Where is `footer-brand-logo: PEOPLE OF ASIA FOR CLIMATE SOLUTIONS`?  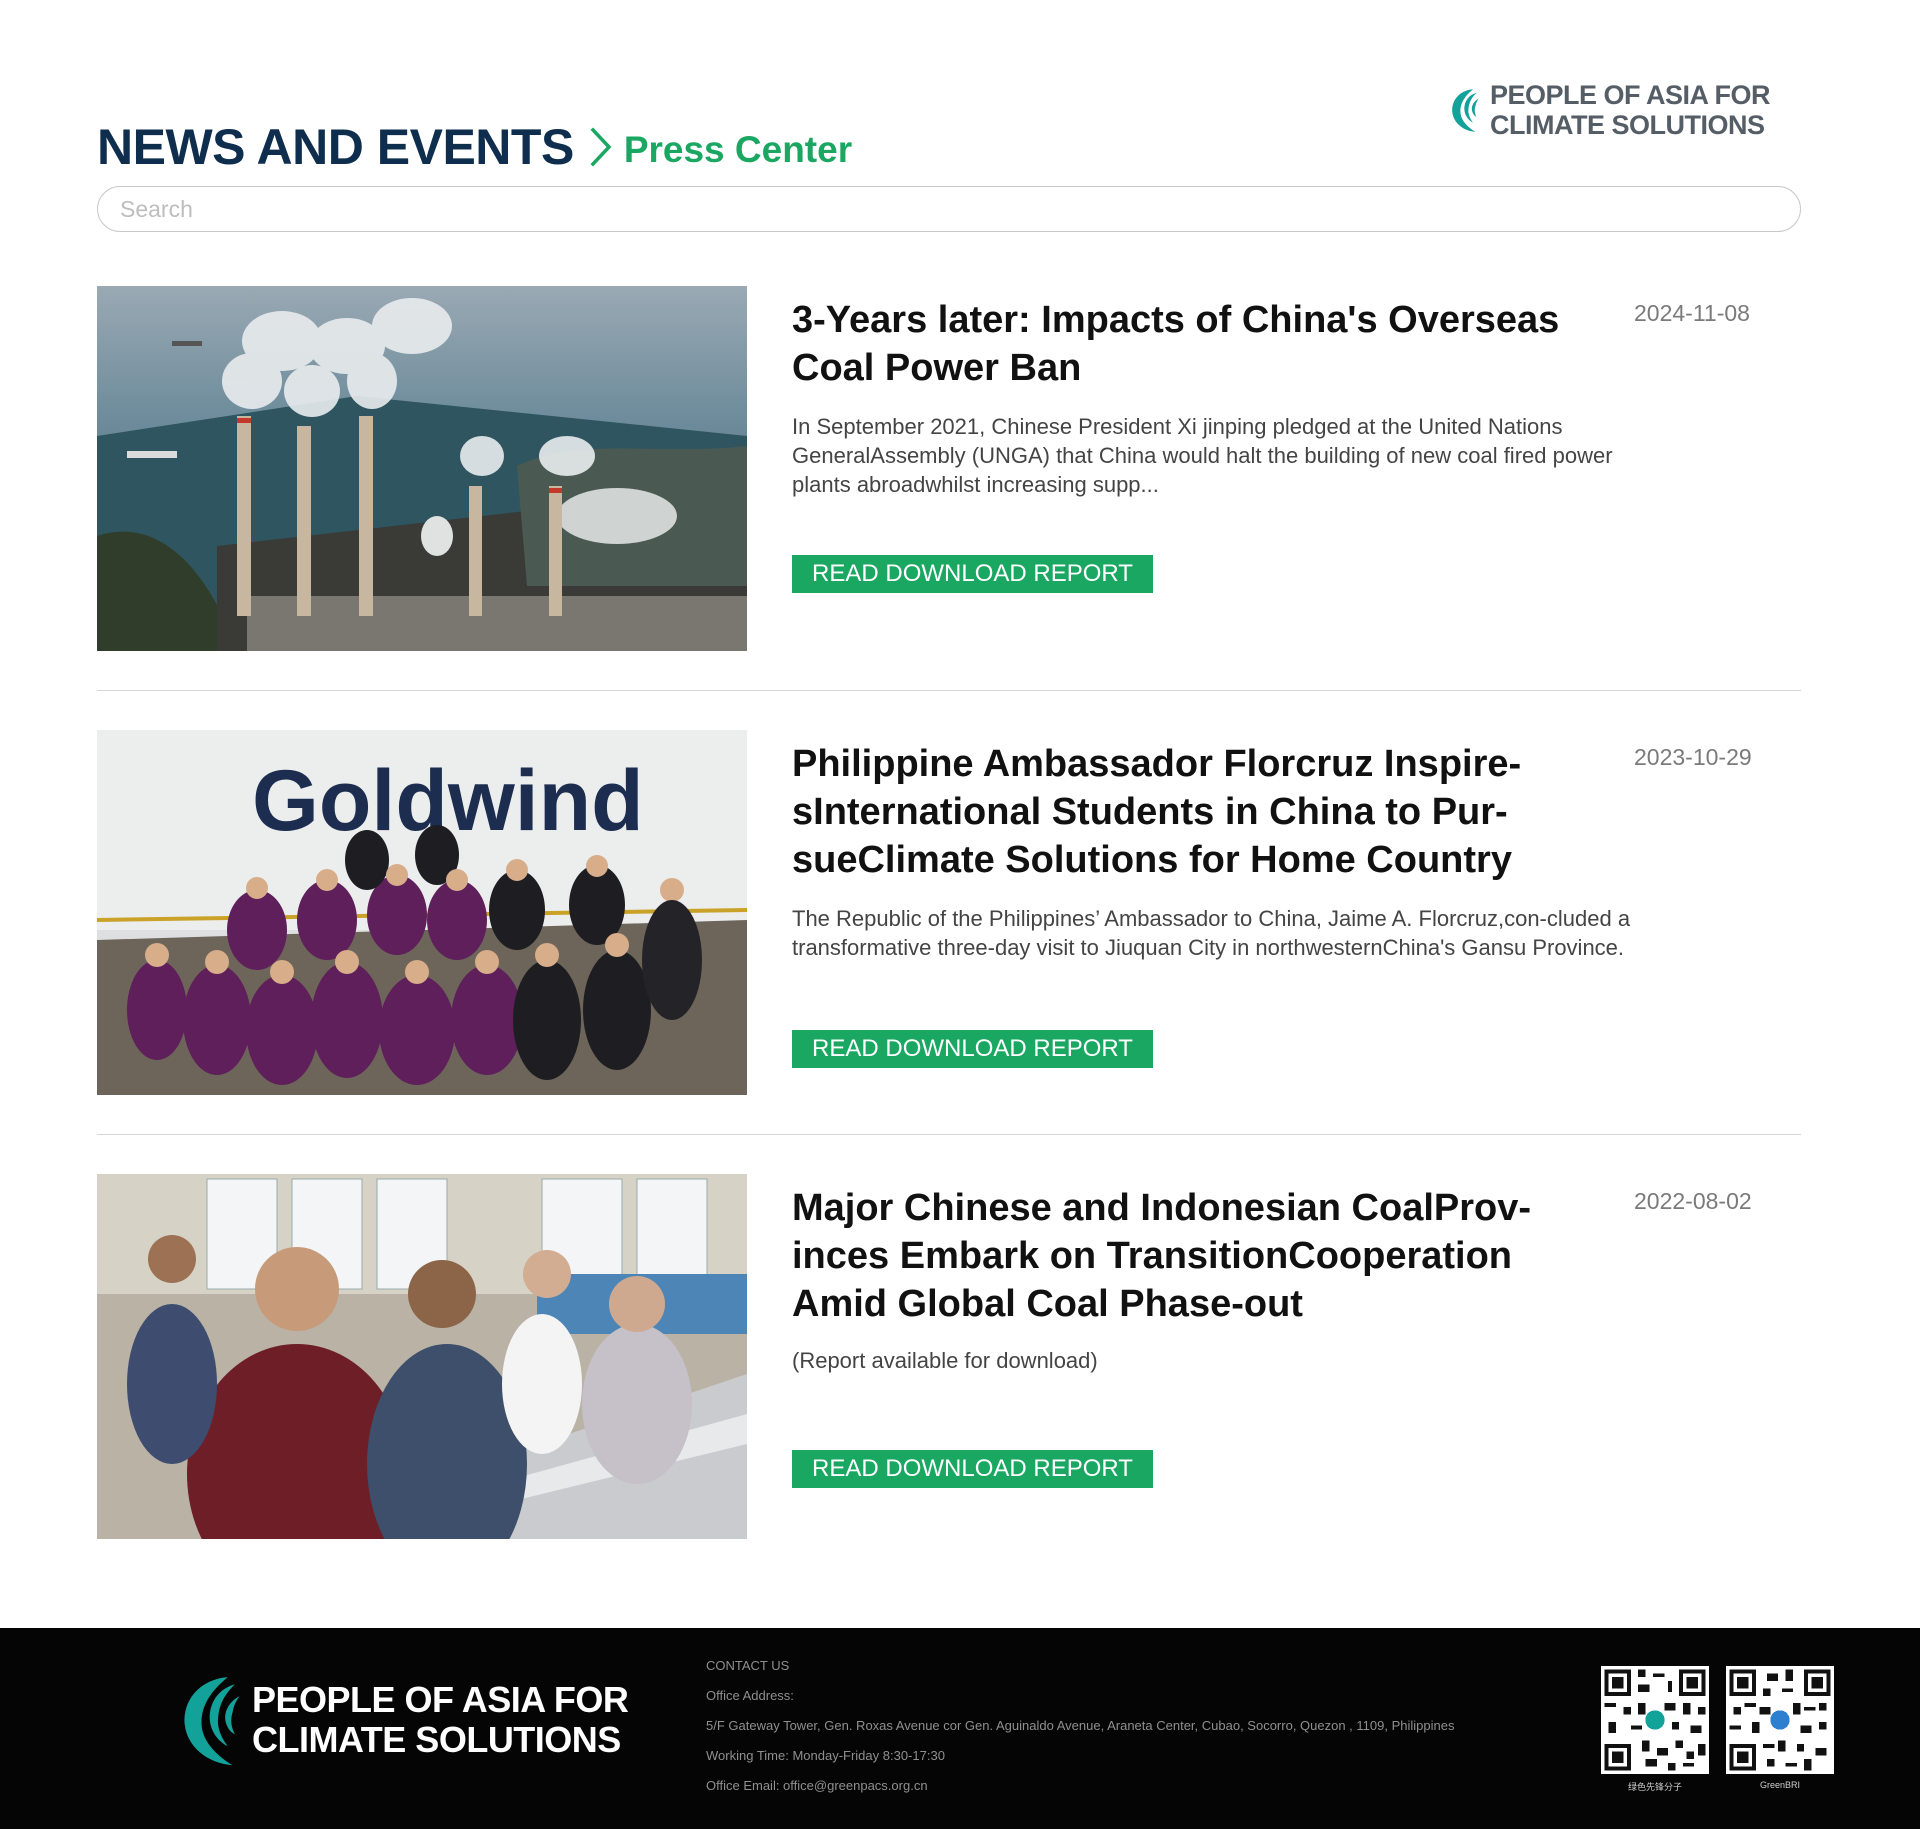
footer-brand-logo: PEOPLE OF ASIA FOR CLIMATE SOLUTIONS is located at coordinates (404, 1720).